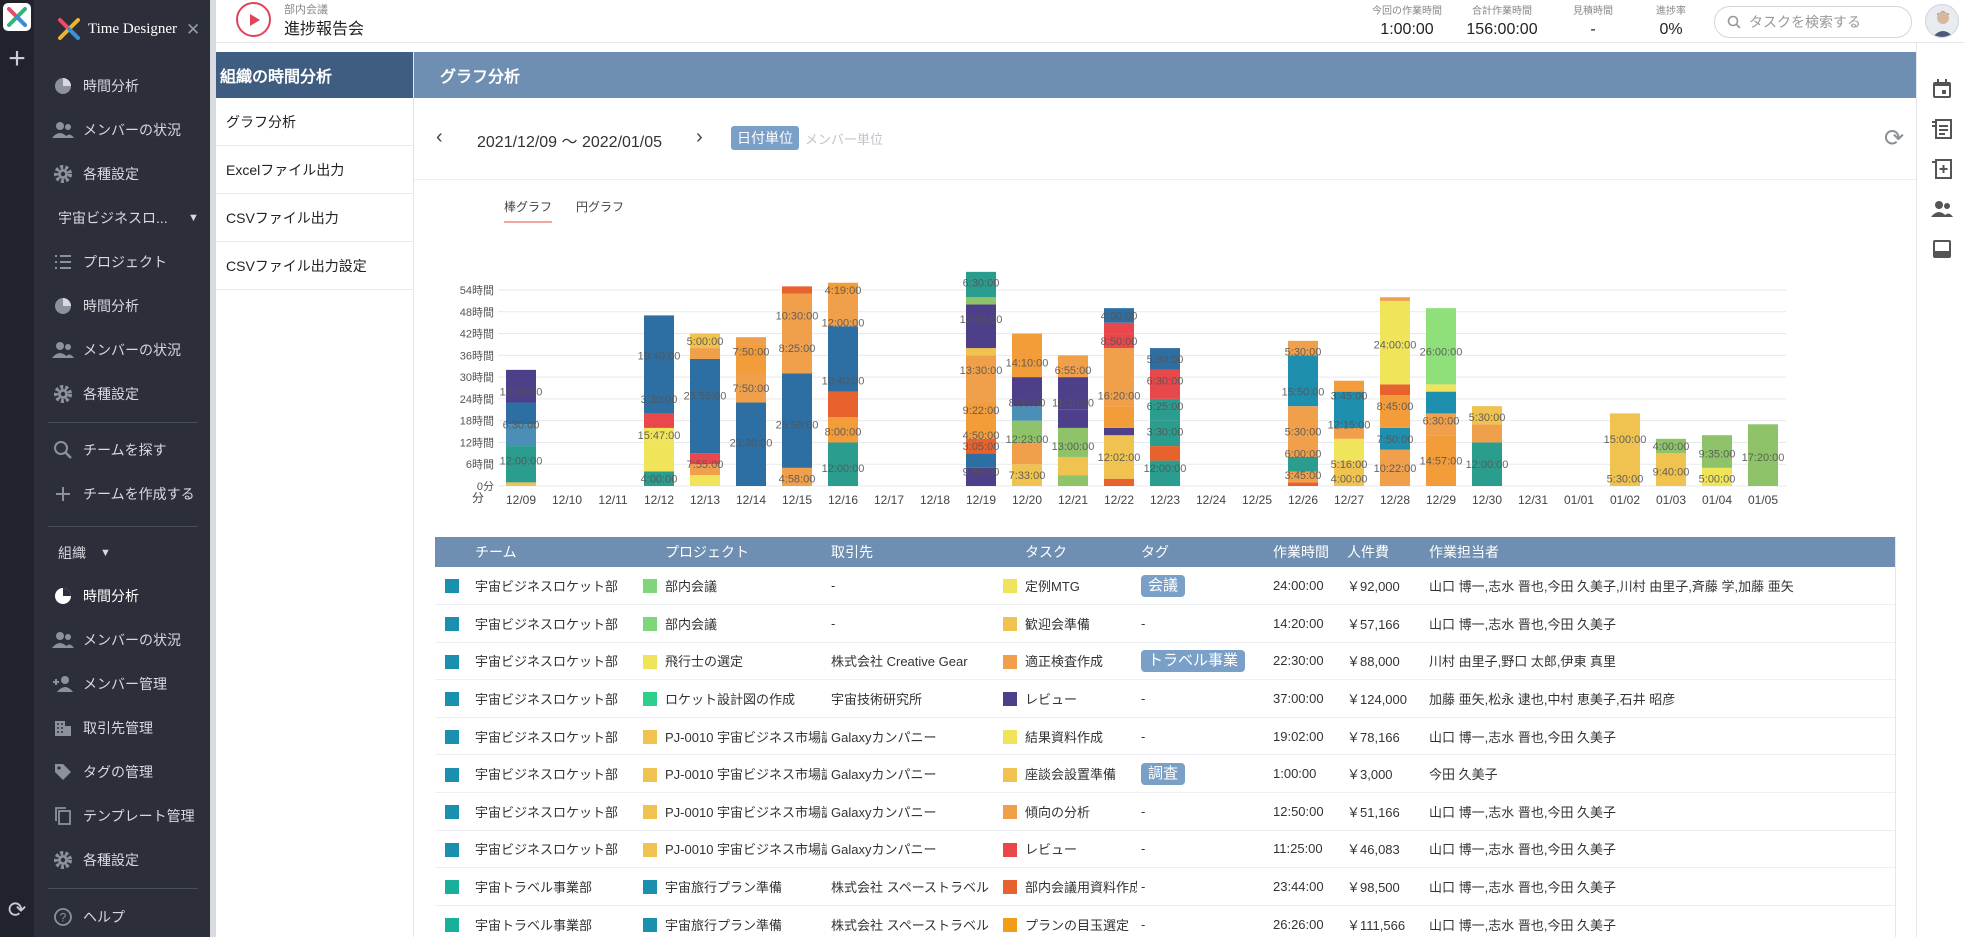 The image size is (1964, 937). What do you see at coordinates (1894, 138) in the screenshot?
I see `reload-icon: ⟳` at bounding box center [1894, 138].